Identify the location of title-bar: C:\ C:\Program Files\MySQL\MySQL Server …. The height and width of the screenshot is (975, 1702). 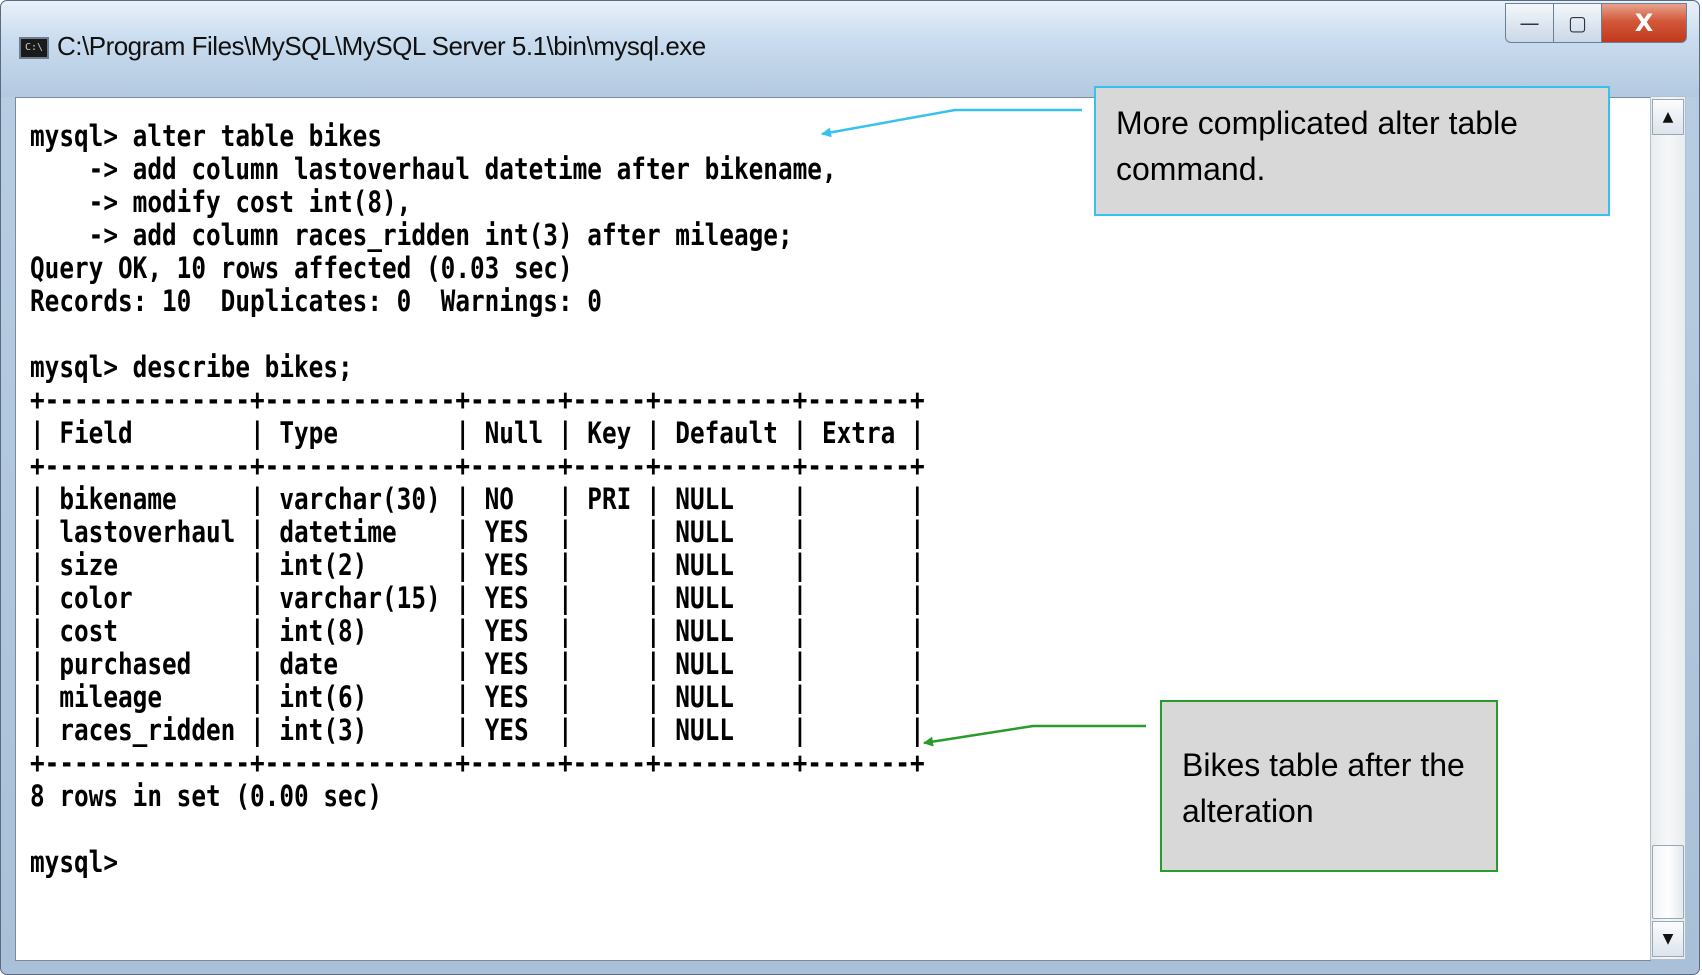
(850, 49).